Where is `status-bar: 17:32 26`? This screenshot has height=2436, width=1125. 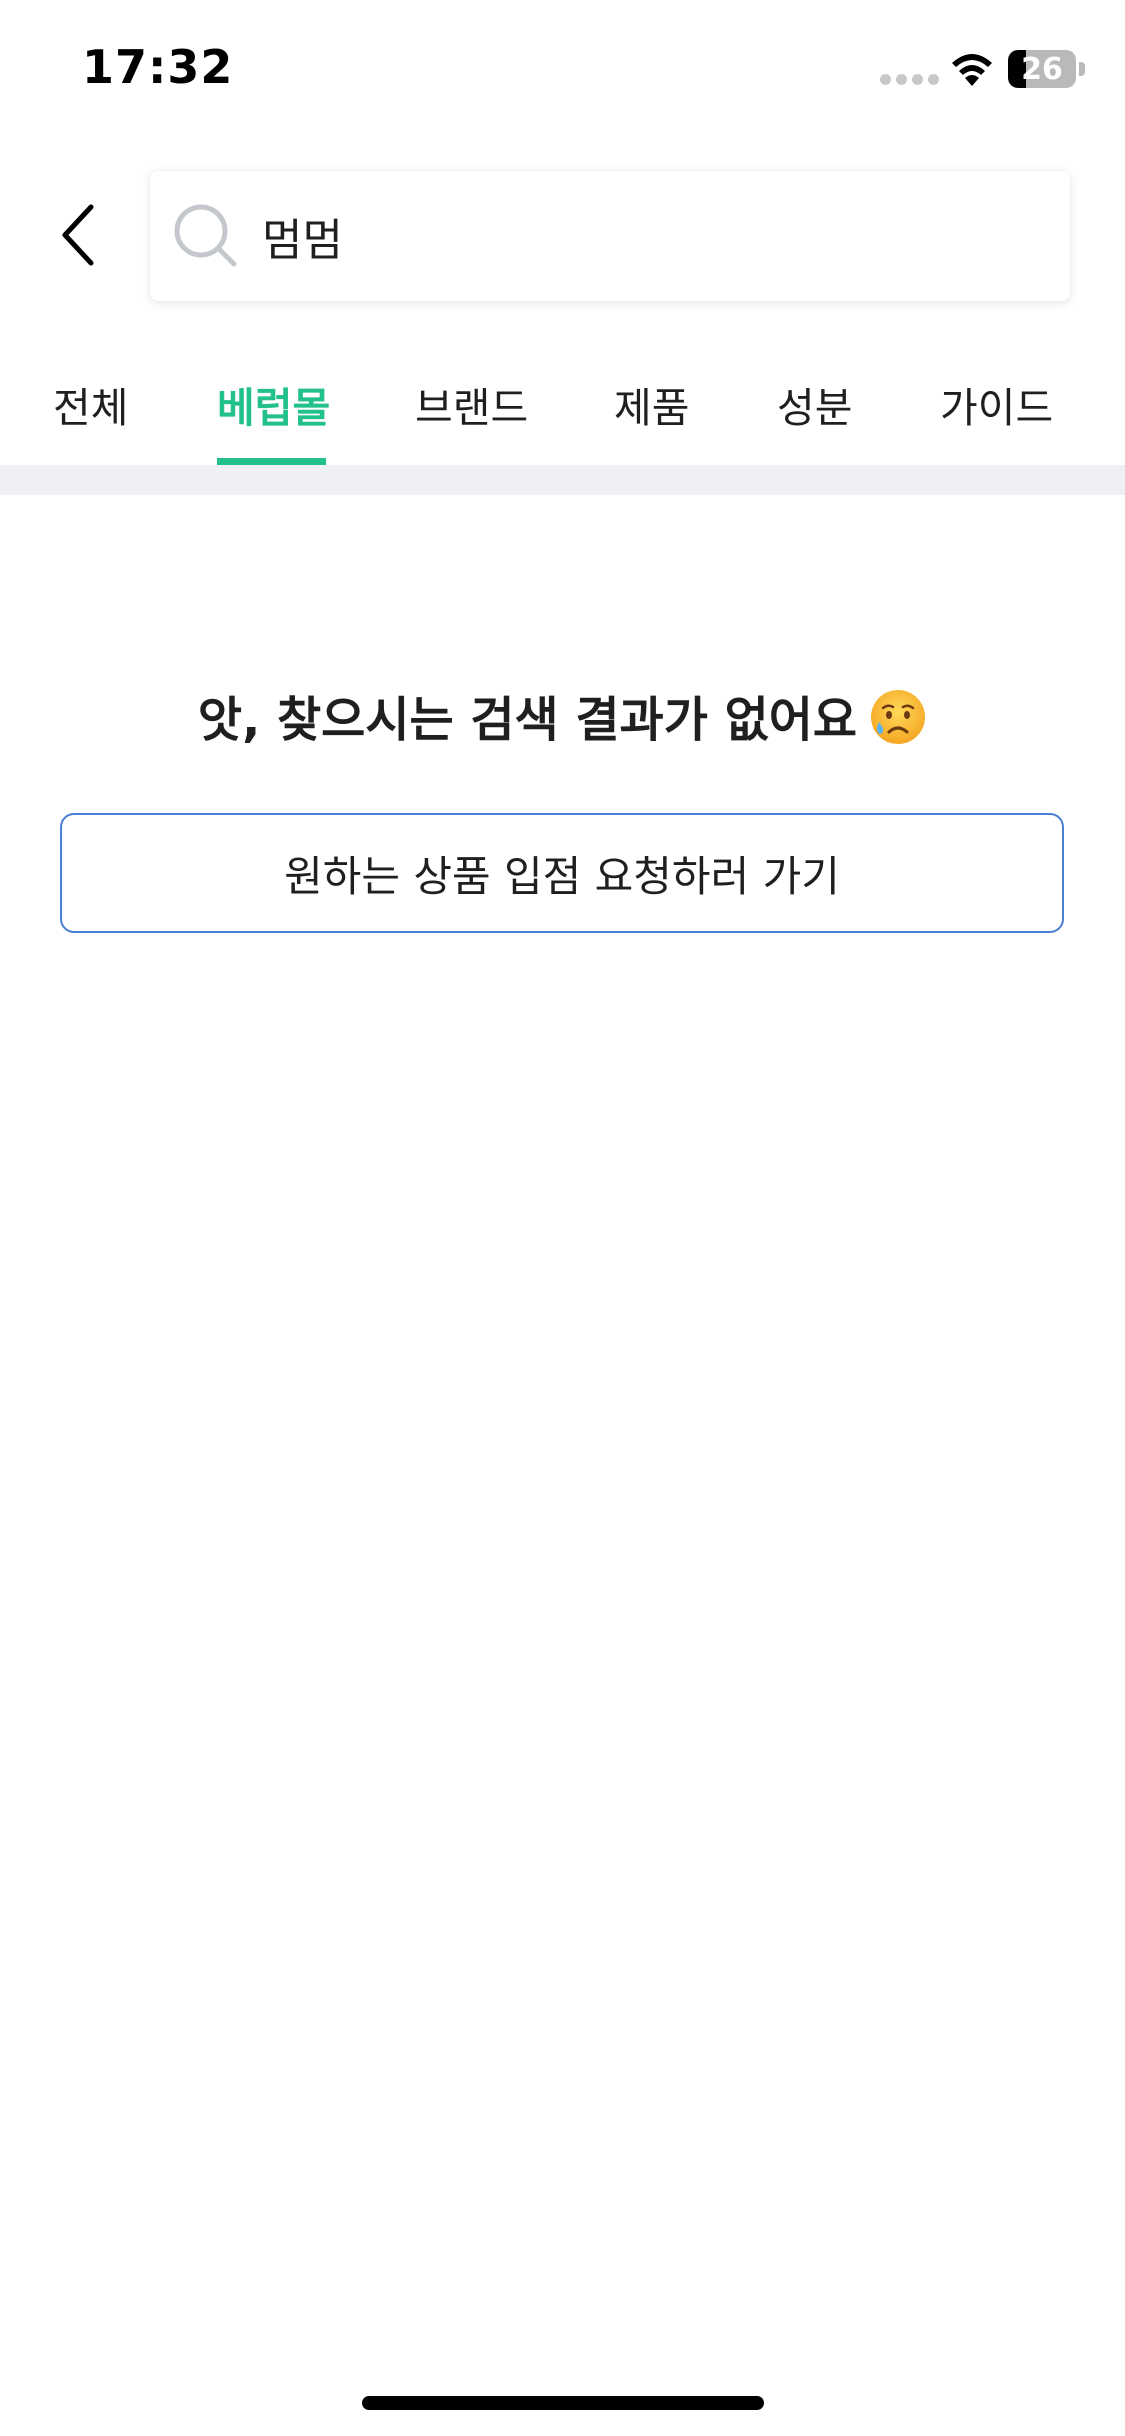 status-bar: 17:32 26 is located at coordinates (562, 70).